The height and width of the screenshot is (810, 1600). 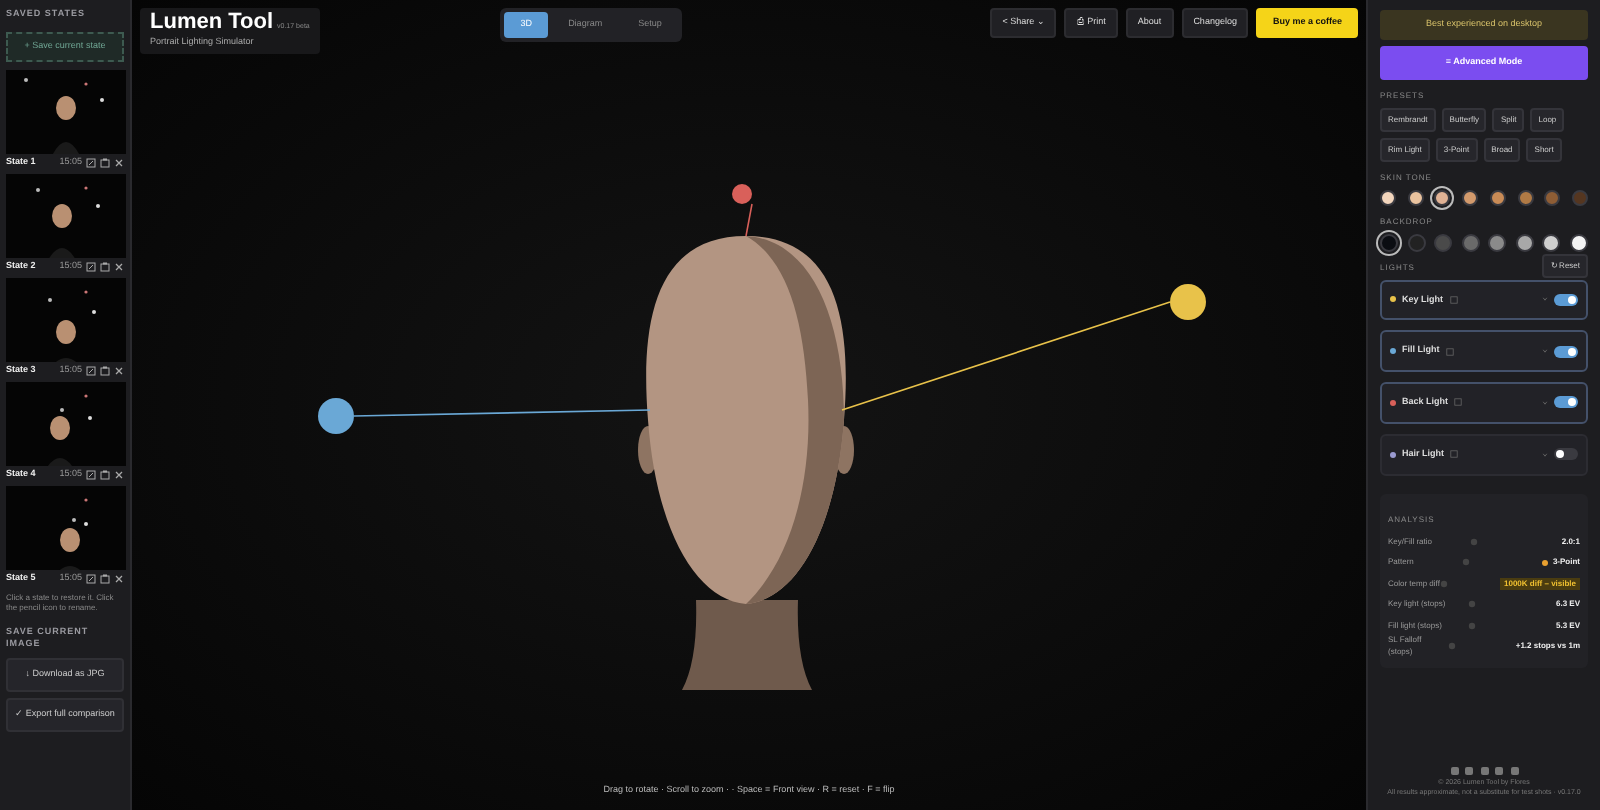 I want to click on app-title: Lumen Tool, so click(x=212, y=22).